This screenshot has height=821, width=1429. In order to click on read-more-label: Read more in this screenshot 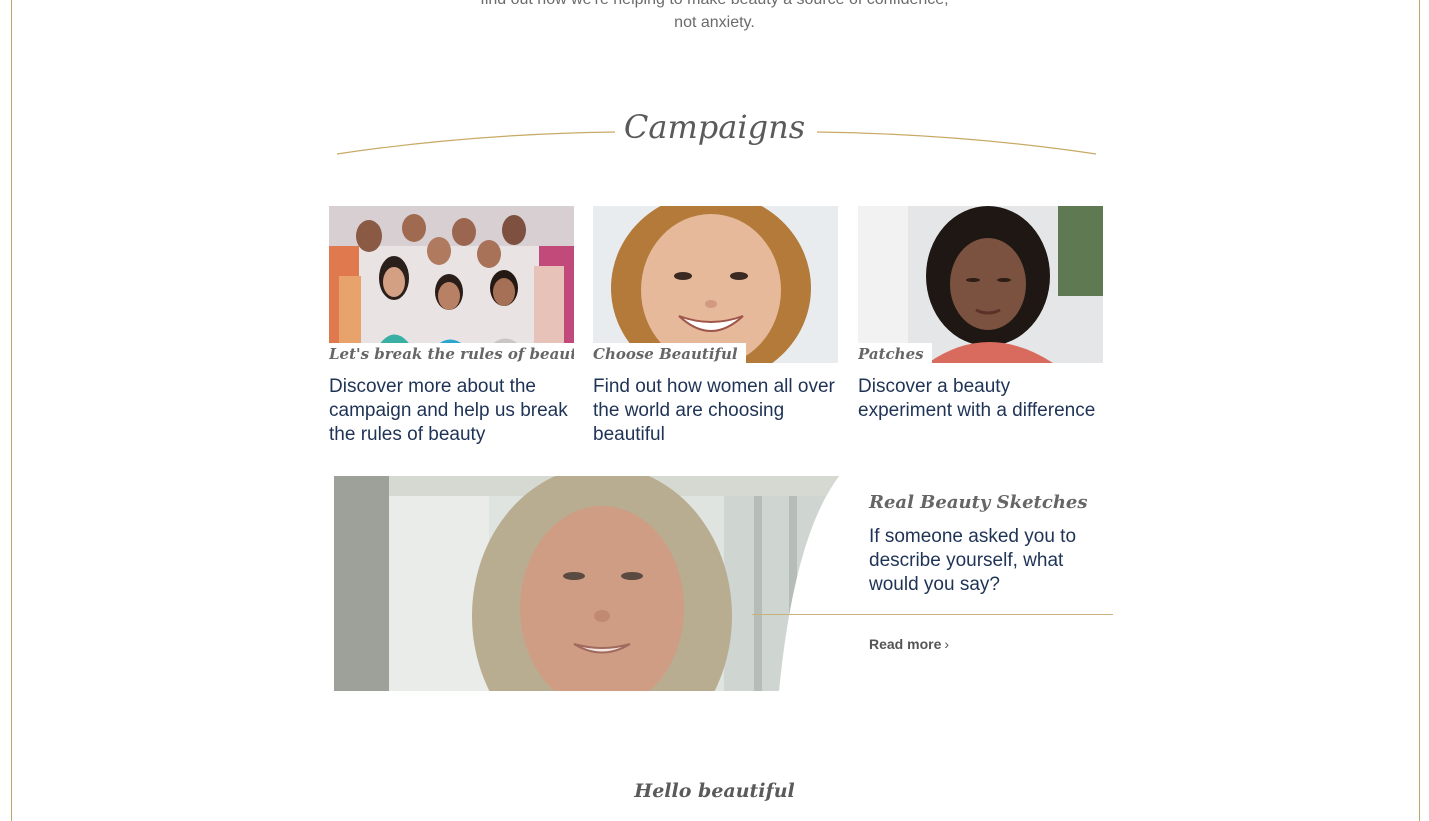, I will do `click(905, 644)`.